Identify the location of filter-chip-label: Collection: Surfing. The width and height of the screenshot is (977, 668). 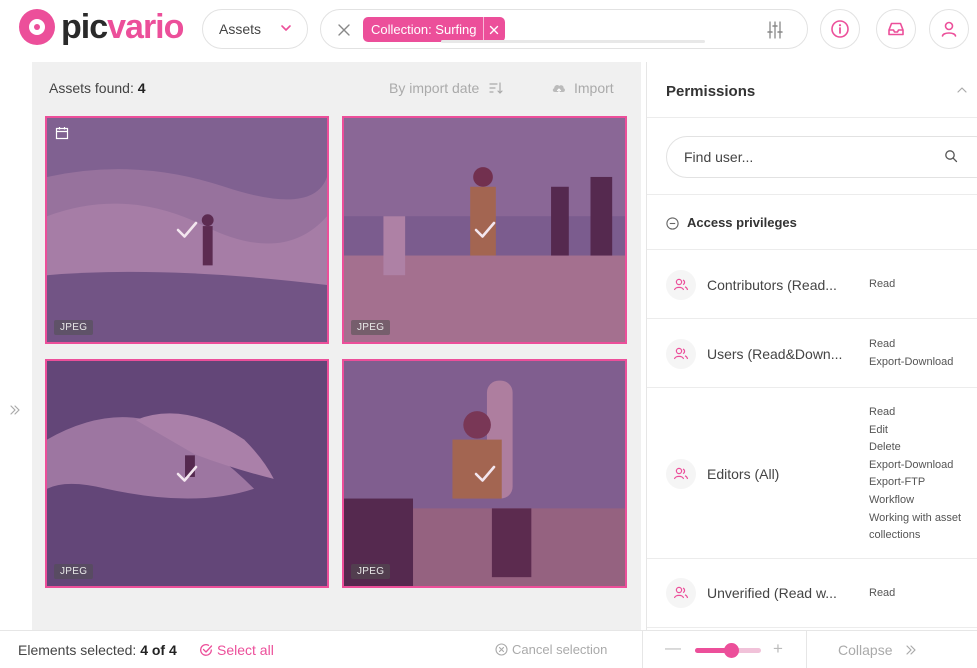
(424, 29).